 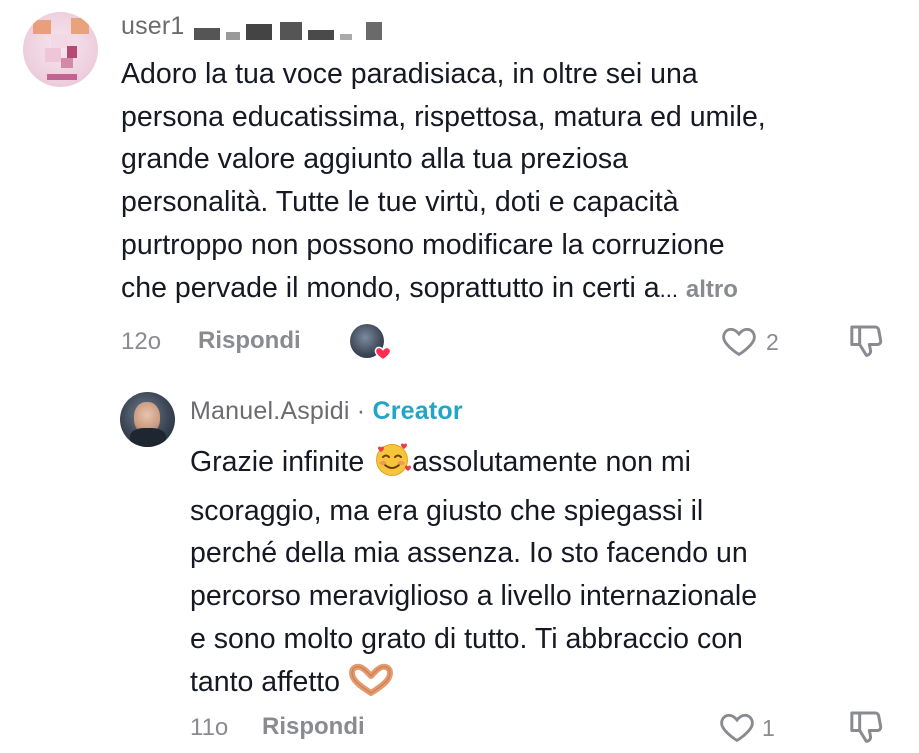 What do you see at coordinates (768, 728) in the screenshot?
I see `reply-like-count: 1` at bounding box center [768, 728].